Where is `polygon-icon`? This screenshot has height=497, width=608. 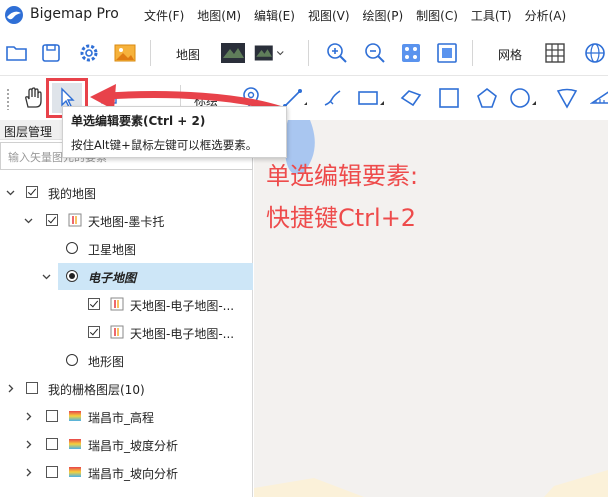 polygon-icon is located at coordinates (411, 98).